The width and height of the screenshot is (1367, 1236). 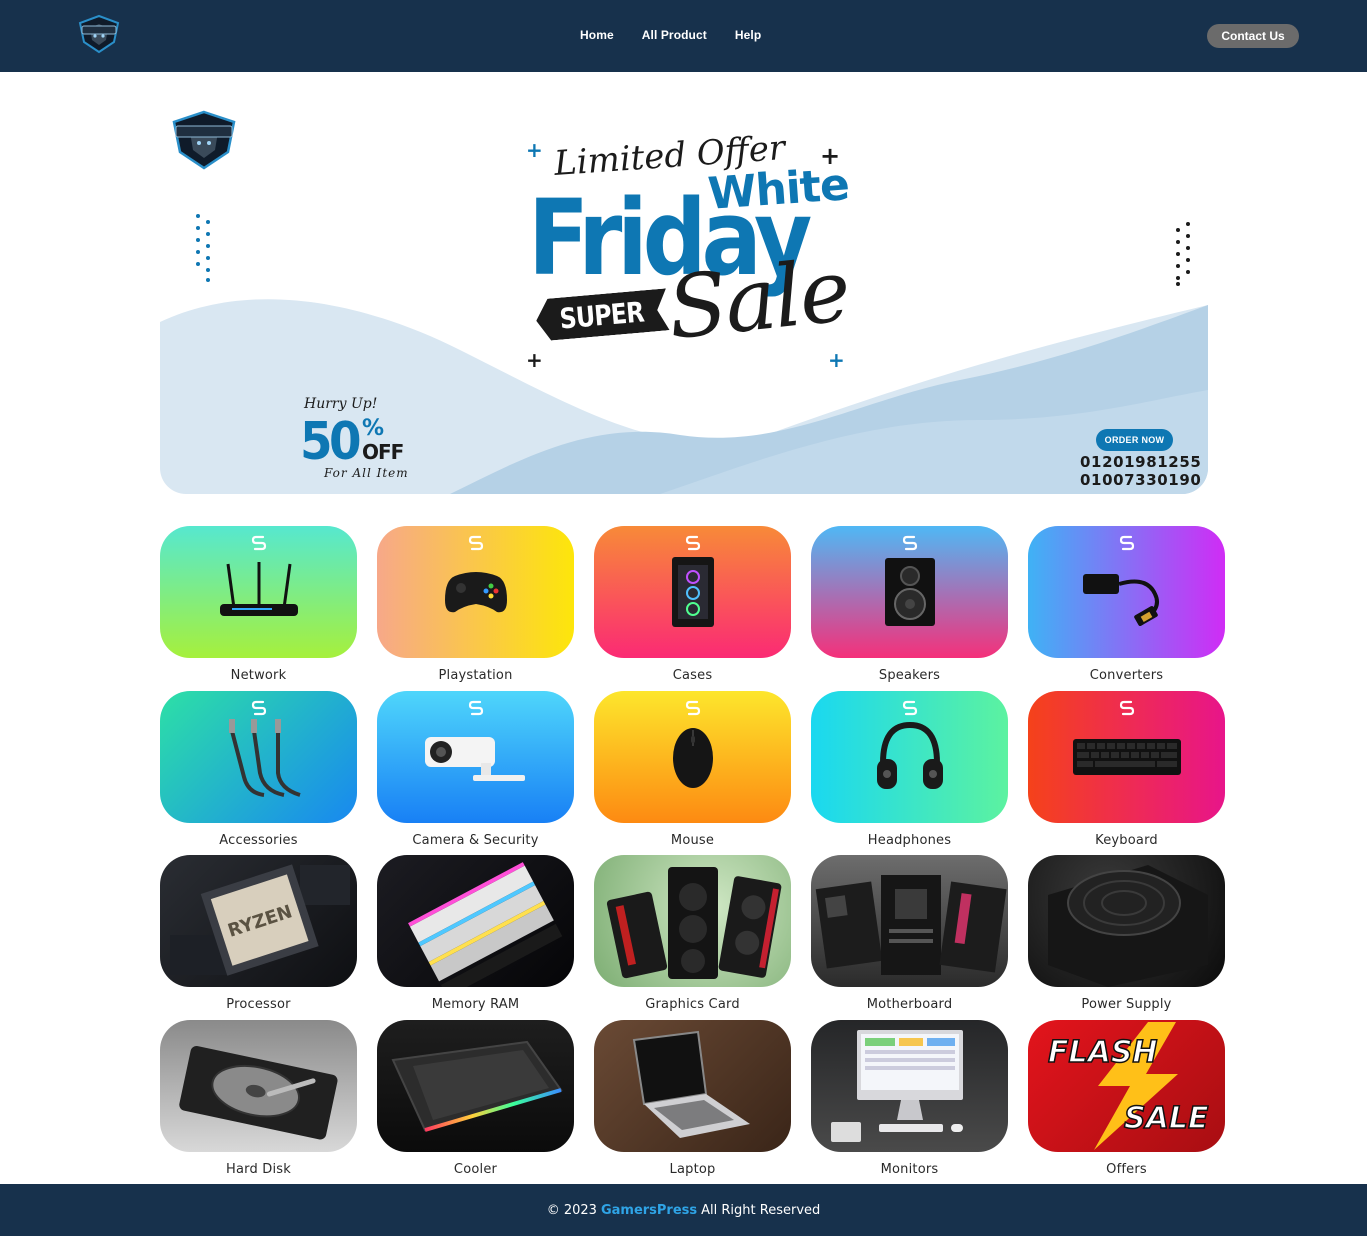 What do you see at coordinates (1141, 480) in the screenshot?
I see `phone-number-2: 01007330190` at bounding box center [1141, 480].